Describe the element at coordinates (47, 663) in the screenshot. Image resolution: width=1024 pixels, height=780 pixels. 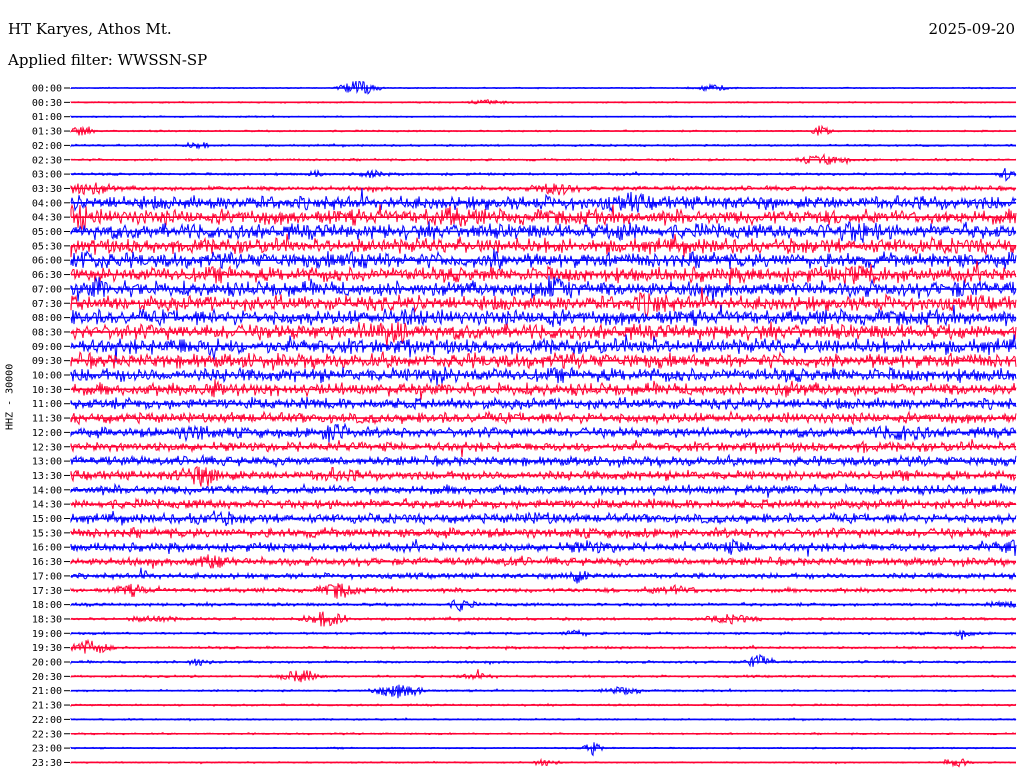
I see `row-tick-label: 20:00` at that location.